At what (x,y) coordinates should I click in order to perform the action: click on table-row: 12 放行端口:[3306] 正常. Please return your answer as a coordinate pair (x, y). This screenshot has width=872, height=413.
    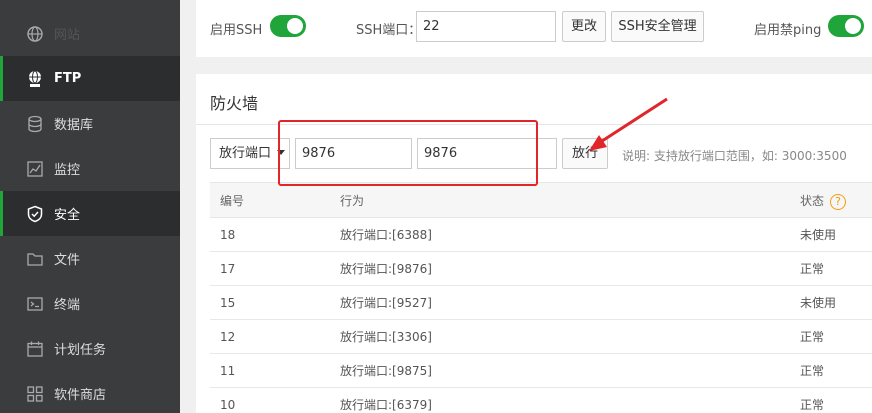
    Looking at the image, I should click on (541, 337).